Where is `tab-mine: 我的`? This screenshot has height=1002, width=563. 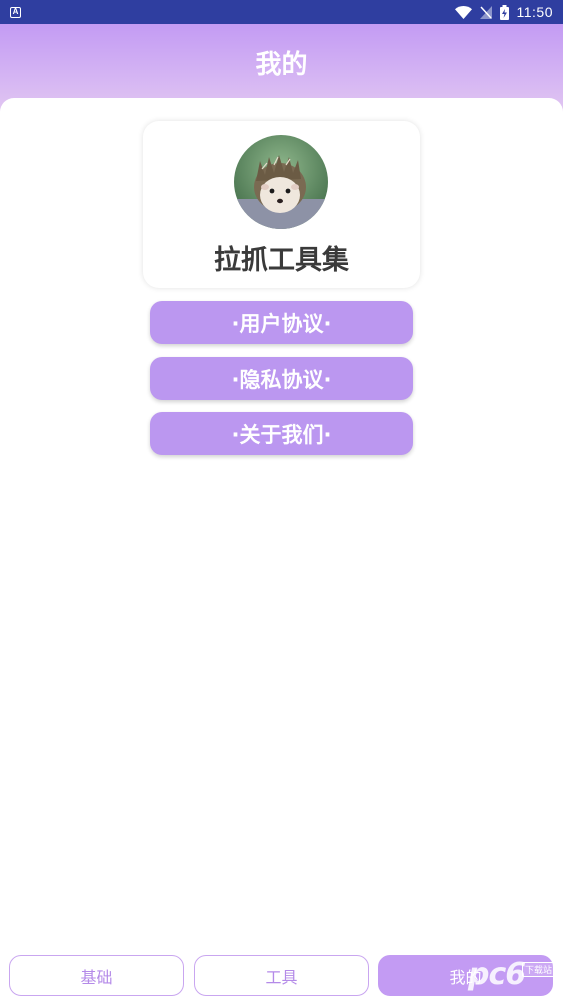
tab-mine: 我的 is located at coordinates (465, 975).